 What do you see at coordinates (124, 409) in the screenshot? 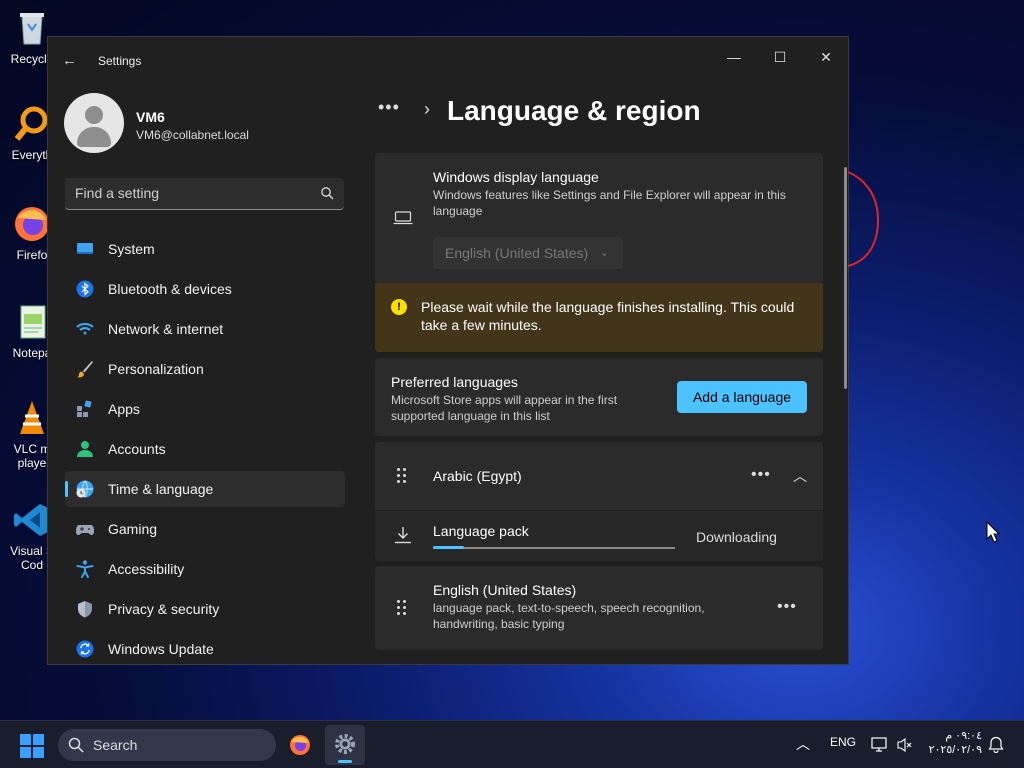
I see `sidebar-item-label: Apps` at bounding box center [124, 409].